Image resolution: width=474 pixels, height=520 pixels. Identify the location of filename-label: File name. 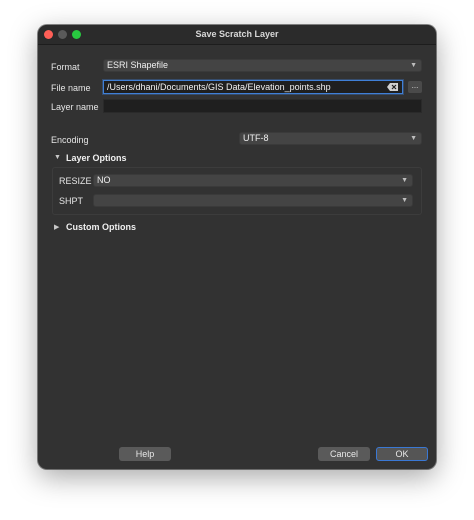
(71, 88).